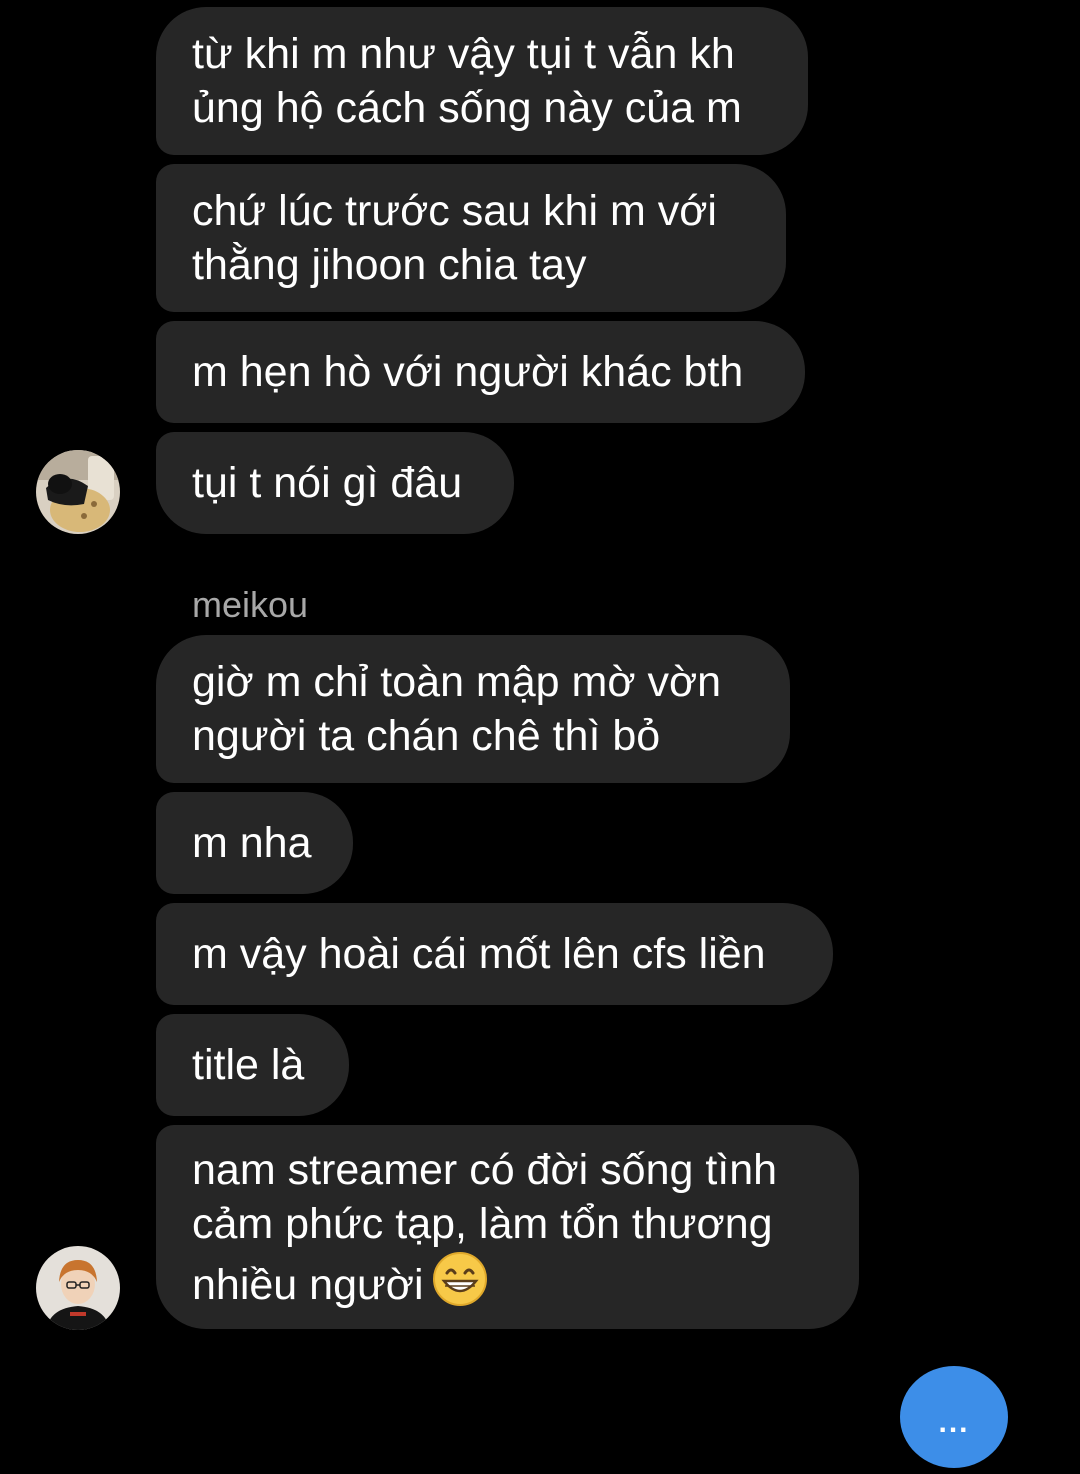 The height and width of the screenshot is (1474, 1080). What do you see at coordinates (459, 1278) in the screenshot?
I see `grinning-face-emoji-icon` at bounding box center [459, 1278].